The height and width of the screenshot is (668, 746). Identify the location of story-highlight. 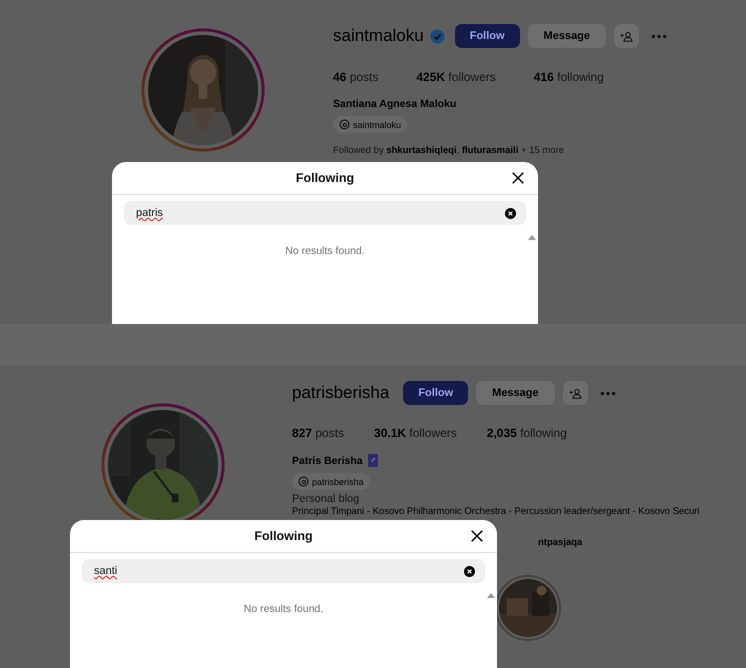
(528, 608).